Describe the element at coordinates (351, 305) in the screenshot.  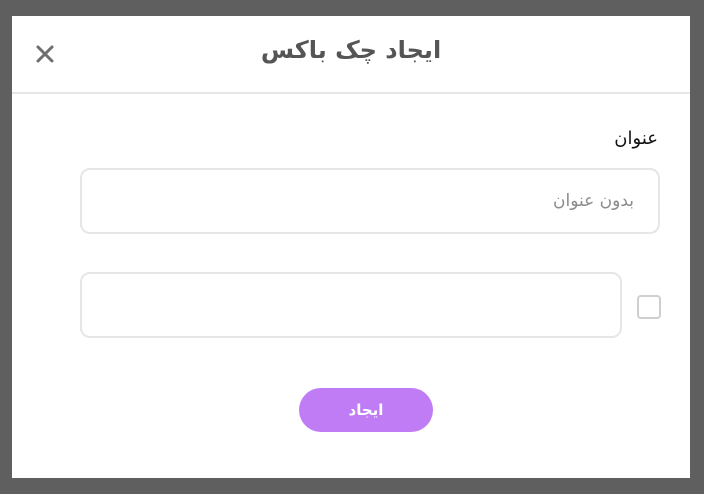
I see `checkbox-option-input` at that location.